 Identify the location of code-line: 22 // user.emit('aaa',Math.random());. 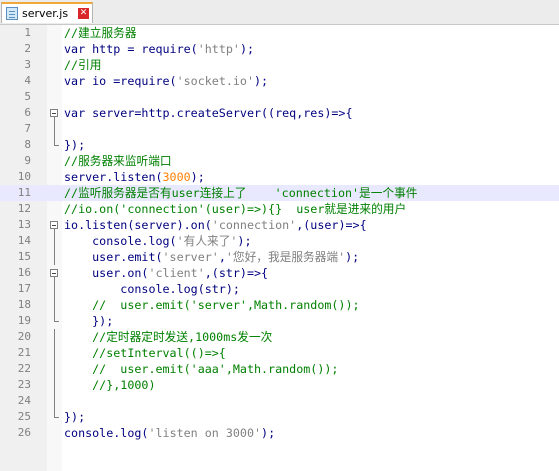
(279, 369).